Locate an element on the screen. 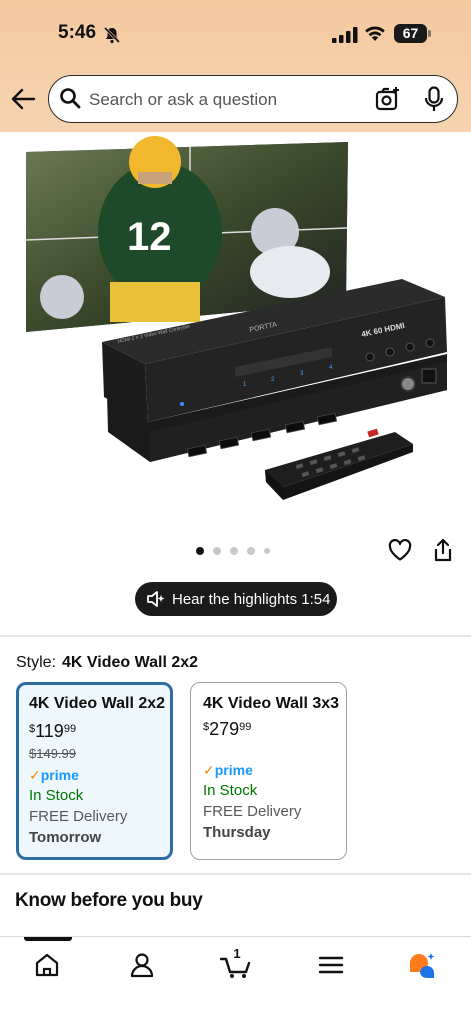 The height and width of the screenshot is (1024, 471). option-price: $279 99 is located at coordinates (268, 729).